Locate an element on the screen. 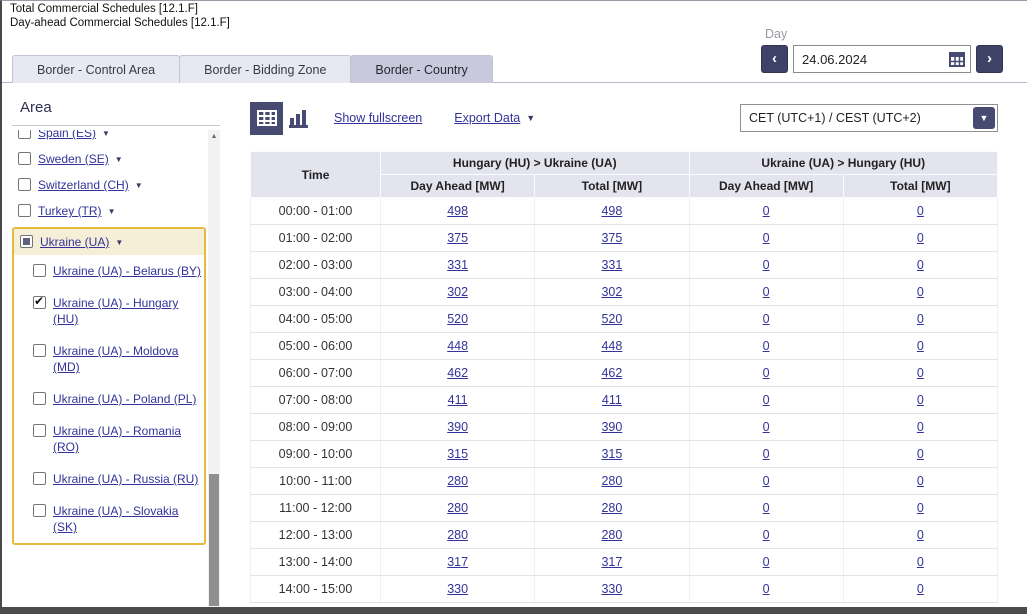 The width and height of the screenshot is (1027, 614). area-link: Ukraine (UA) - Hungary (HU) is located at coordinates (127, 311).